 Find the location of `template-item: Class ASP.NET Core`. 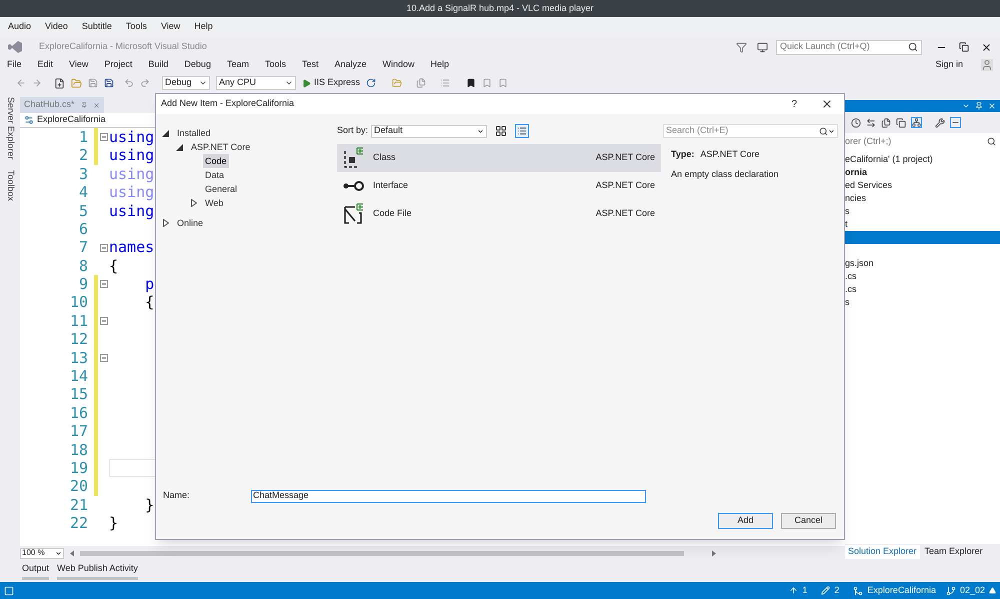

template-item: Class ASP.NET Core is located at coordinates (499, 158).